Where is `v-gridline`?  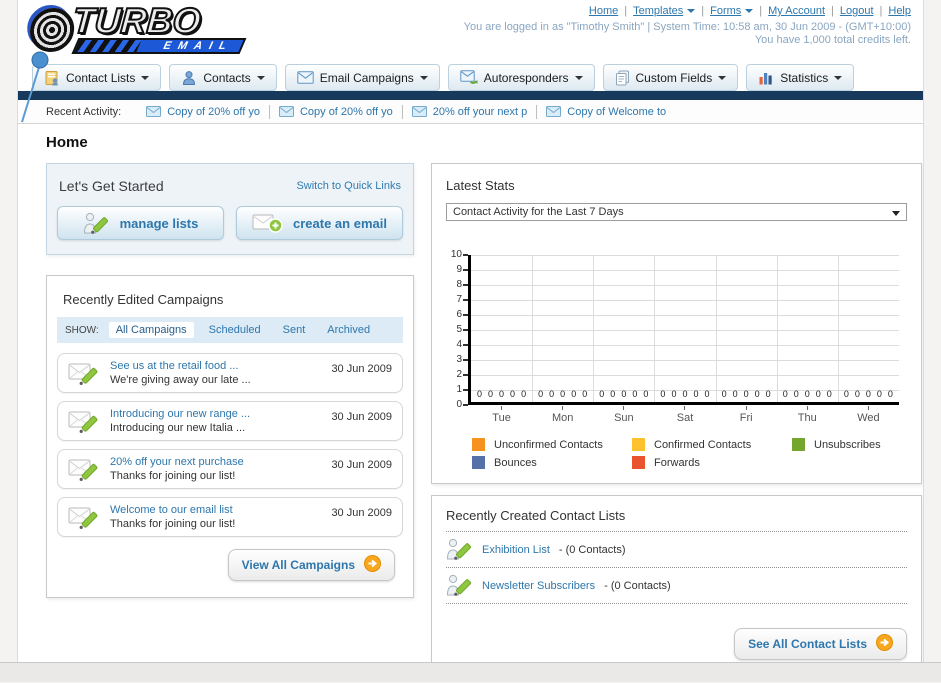
v-gridline is located at coordinates (716, 328).